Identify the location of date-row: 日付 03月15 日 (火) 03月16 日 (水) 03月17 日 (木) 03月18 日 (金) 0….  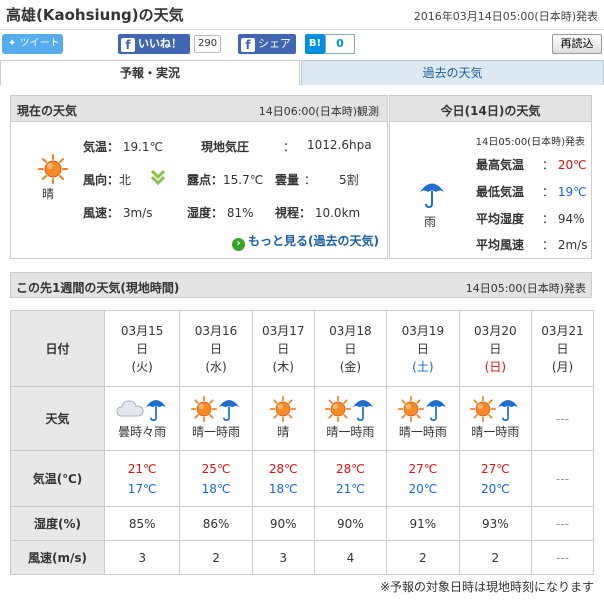
(302, 348).